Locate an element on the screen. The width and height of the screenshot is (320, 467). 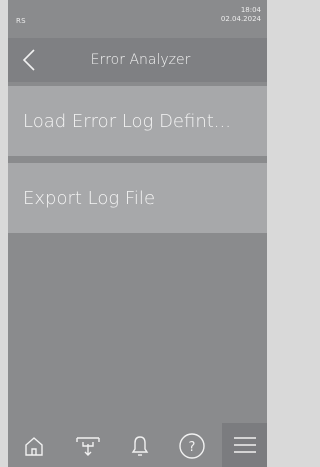
status-bar: RS 18:04 02.04.2024 is located at coordinates (137, 19).